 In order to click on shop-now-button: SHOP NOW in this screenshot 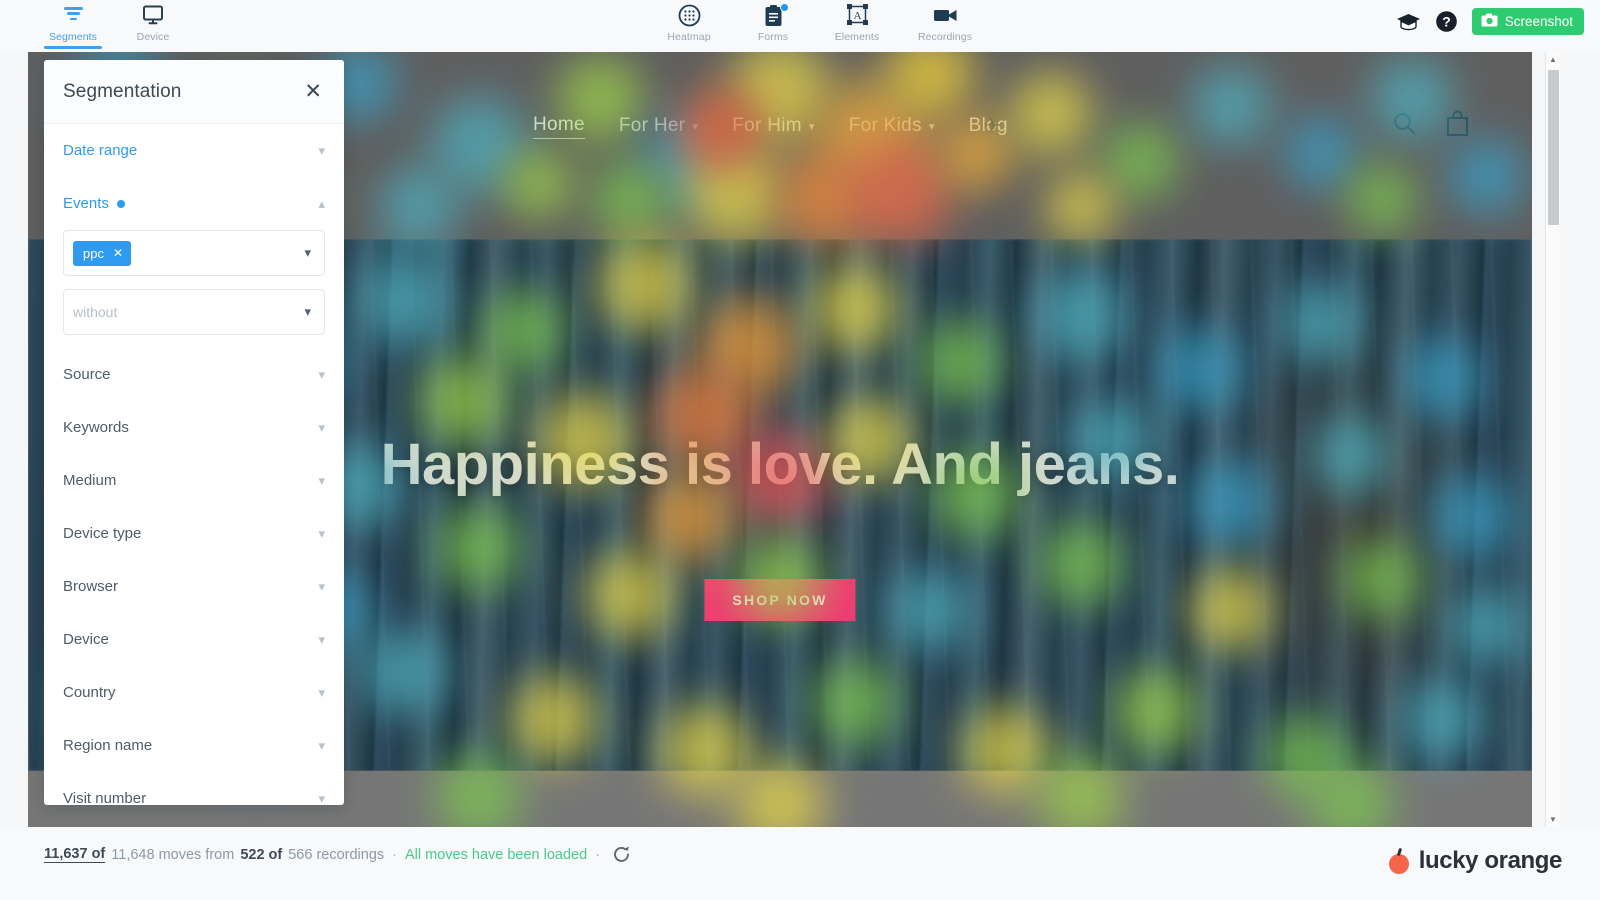, I will do `click(780, 600)`.